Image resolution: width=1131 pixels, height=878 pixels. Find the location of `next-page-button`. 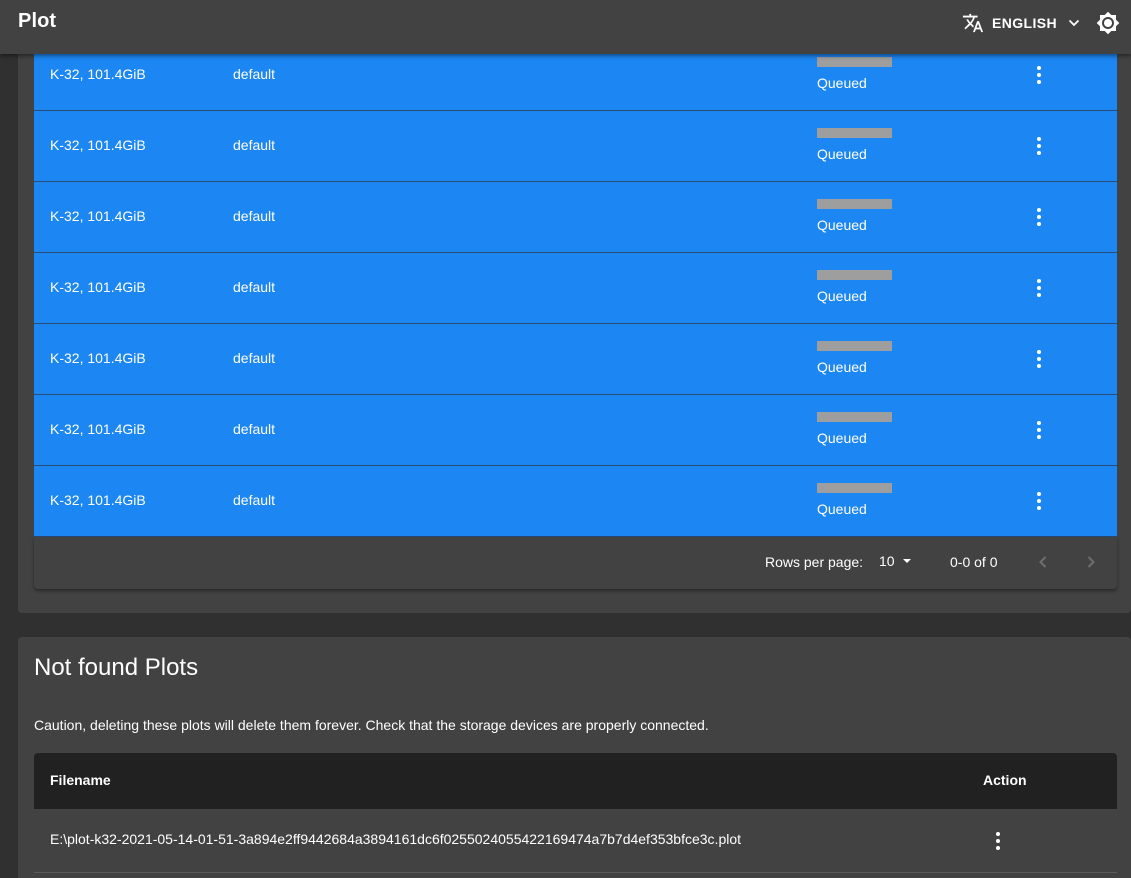

next-page-button is located at coordinates (1091, 563).